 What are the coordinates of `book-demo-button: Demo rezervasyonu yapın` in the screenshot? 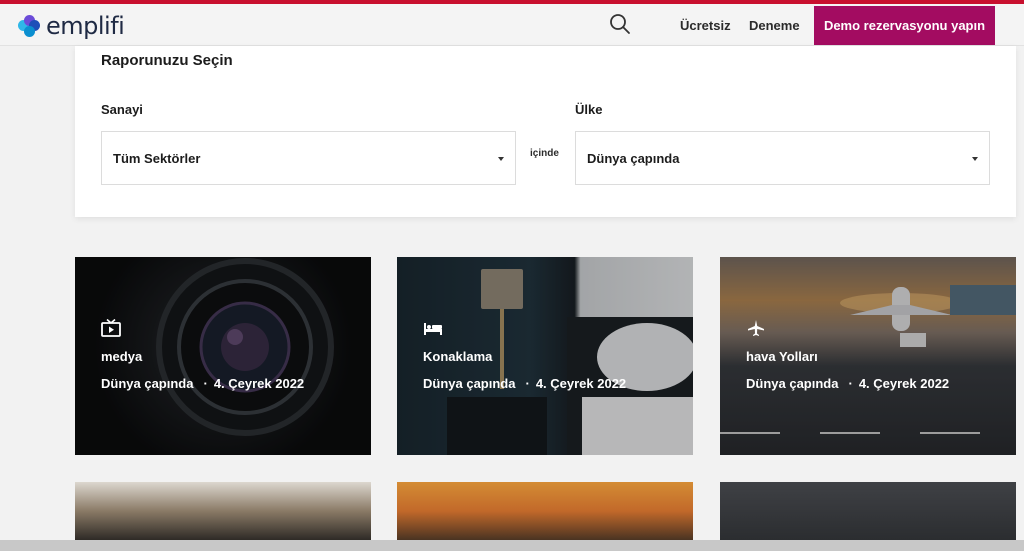 It's located at (904, 25).